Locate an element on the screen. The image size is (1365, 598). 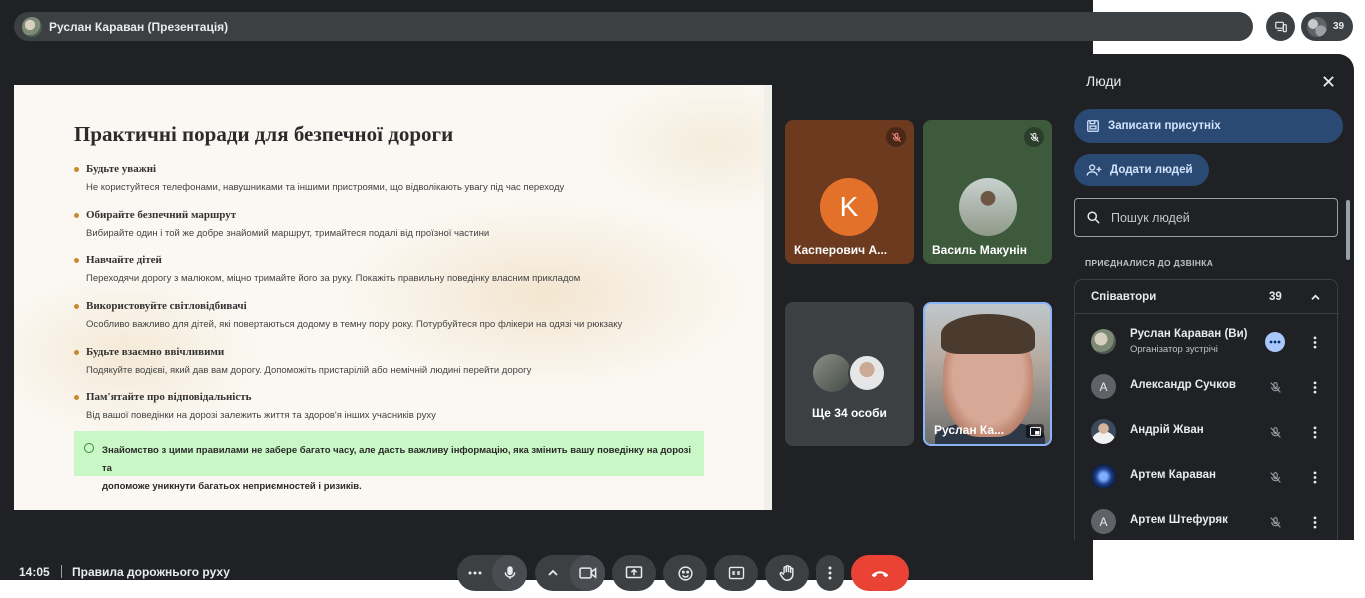
more-participants-tile: Ще 34 особи is located at coordinates (849, 374).